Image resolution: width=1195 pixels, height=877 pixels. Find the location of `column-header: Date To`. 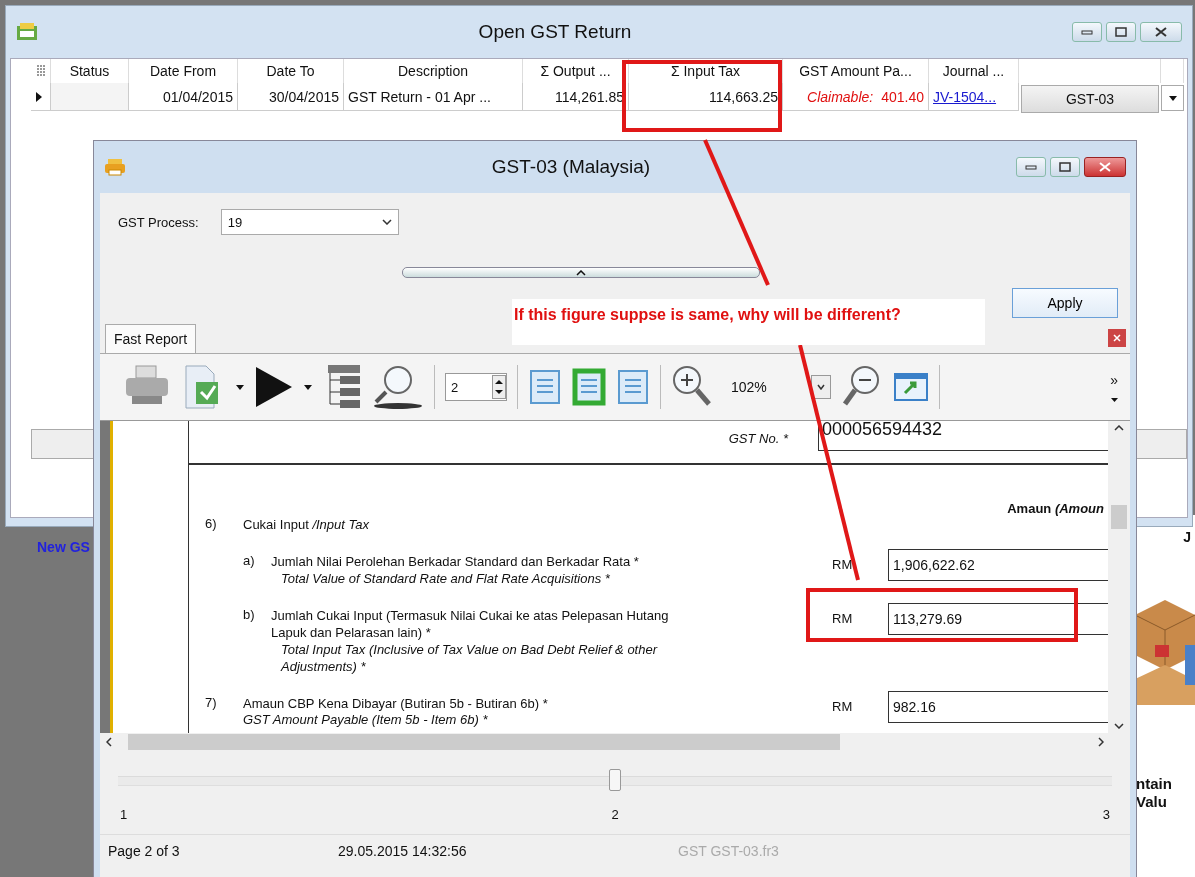

column-header: Date To is located at coordinates (291, 71).